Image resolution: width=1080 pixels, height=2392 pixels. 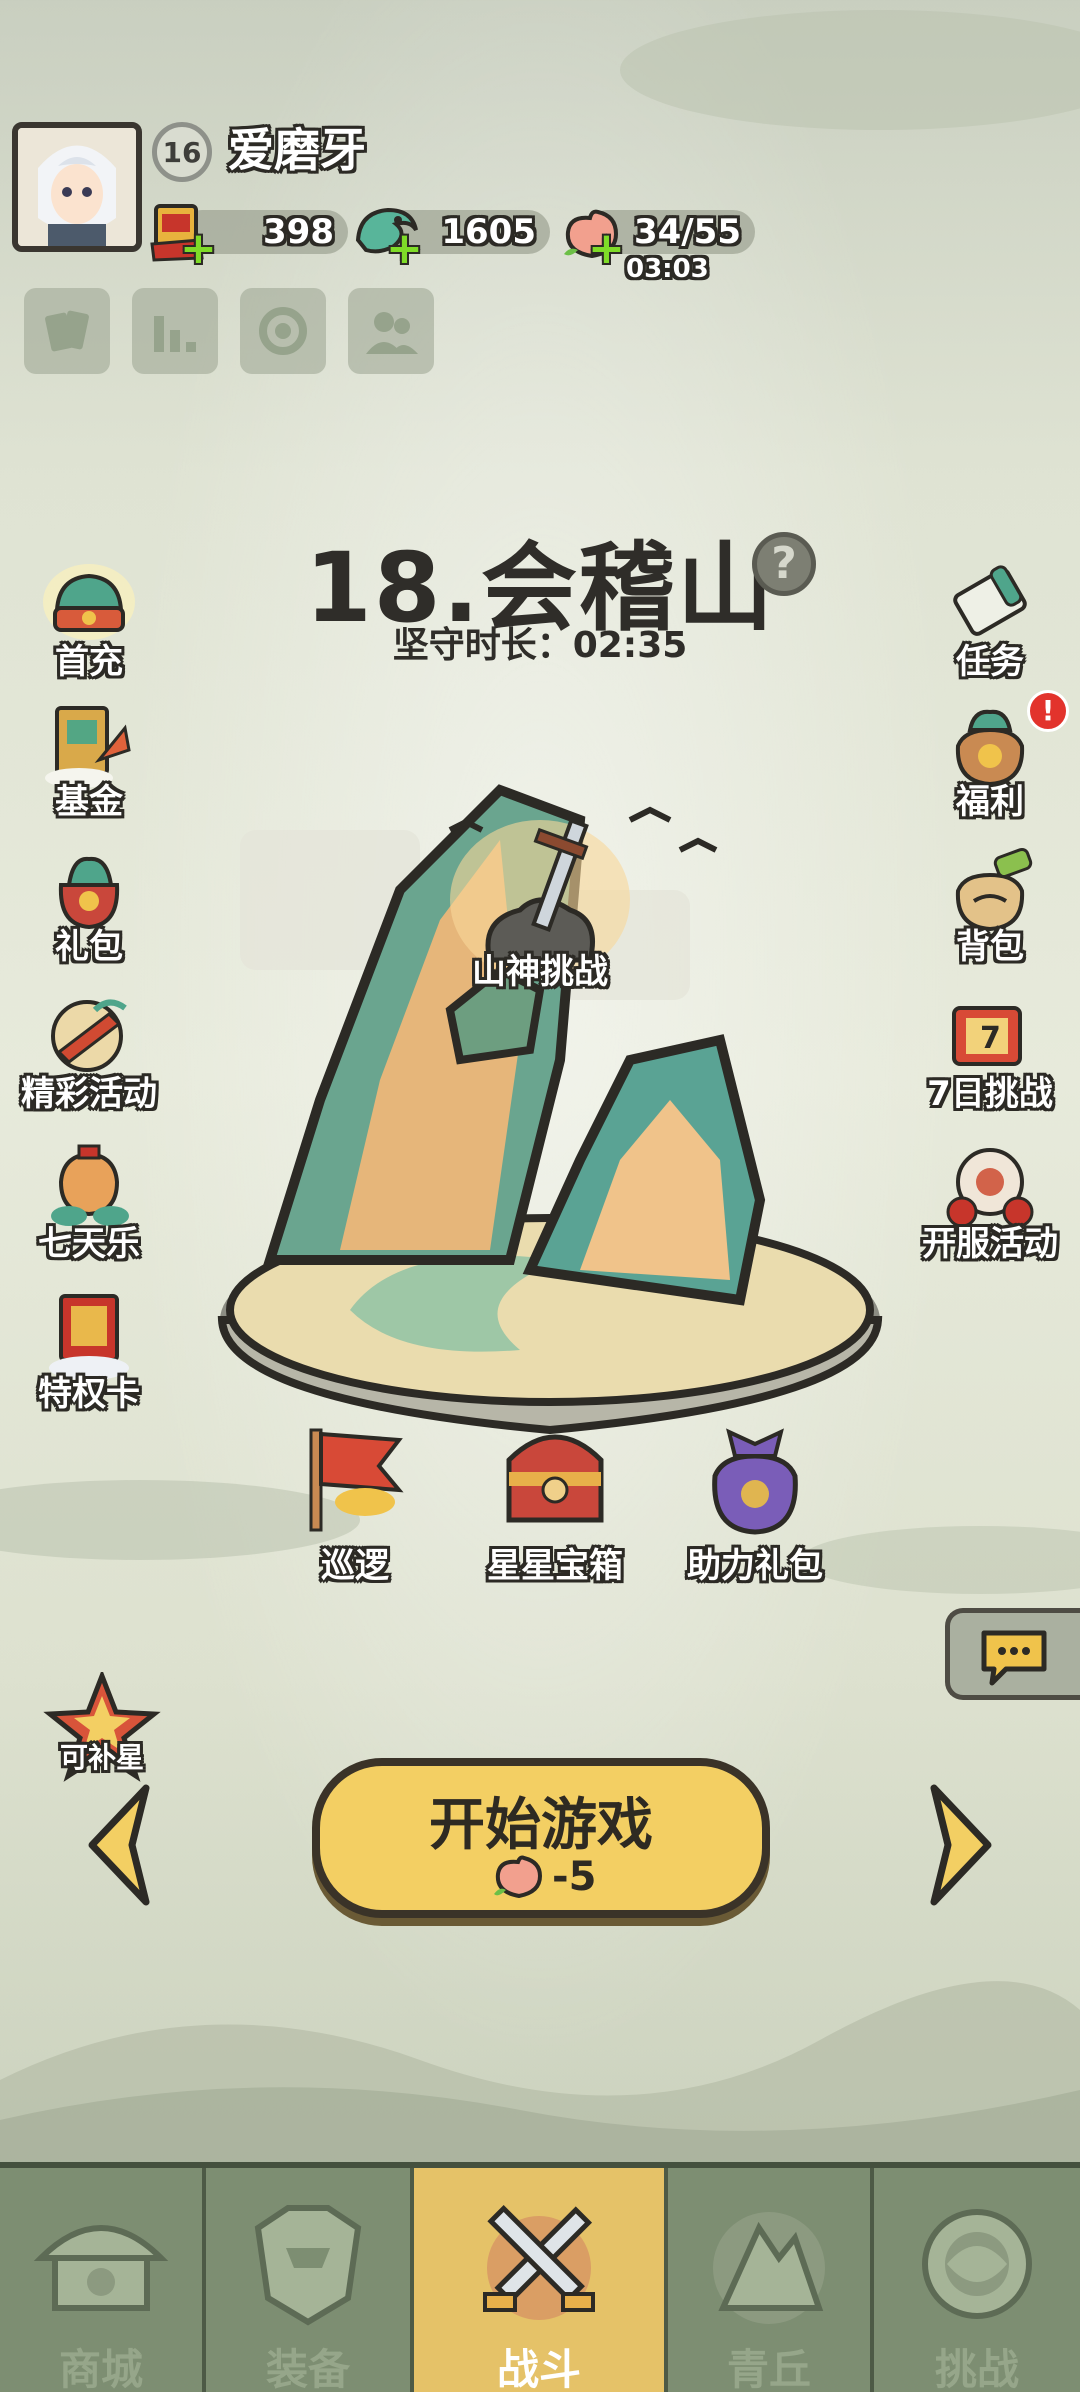 What do you see at coordinates (769, 2268) in the screenshot?
I see `qingqiu-icon` at bounding box center [769, 2268].